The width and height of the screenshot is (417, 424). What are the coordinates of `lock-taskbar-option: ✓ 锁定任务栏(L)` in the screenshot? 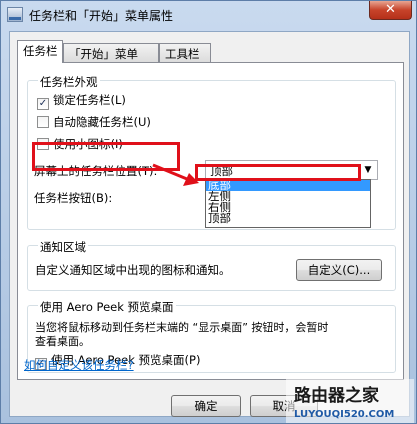 It's located at (81, 101).